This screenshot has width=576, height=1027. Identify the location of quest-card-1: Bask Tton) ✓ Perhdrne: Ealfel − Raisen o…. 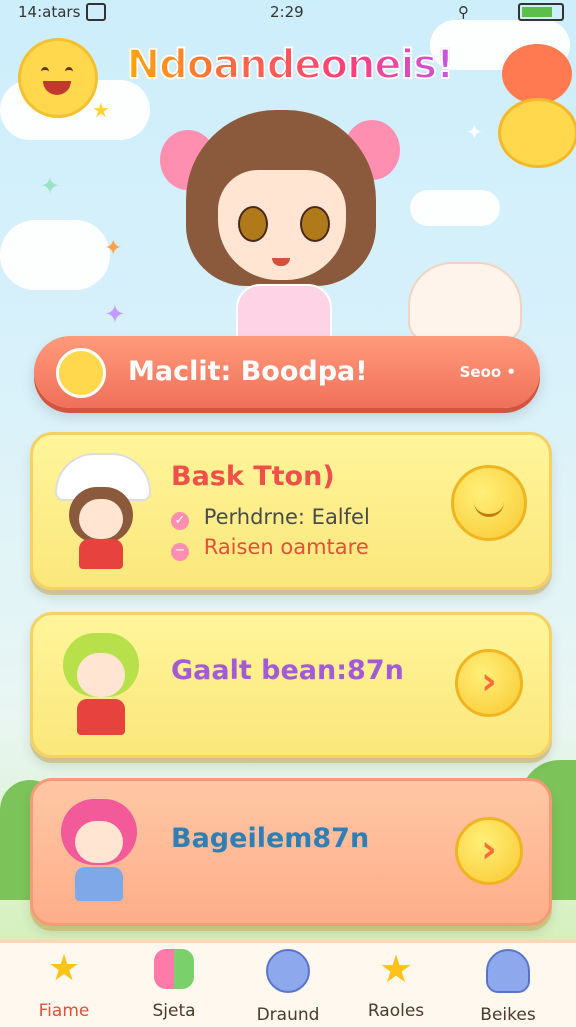
(291, 511).